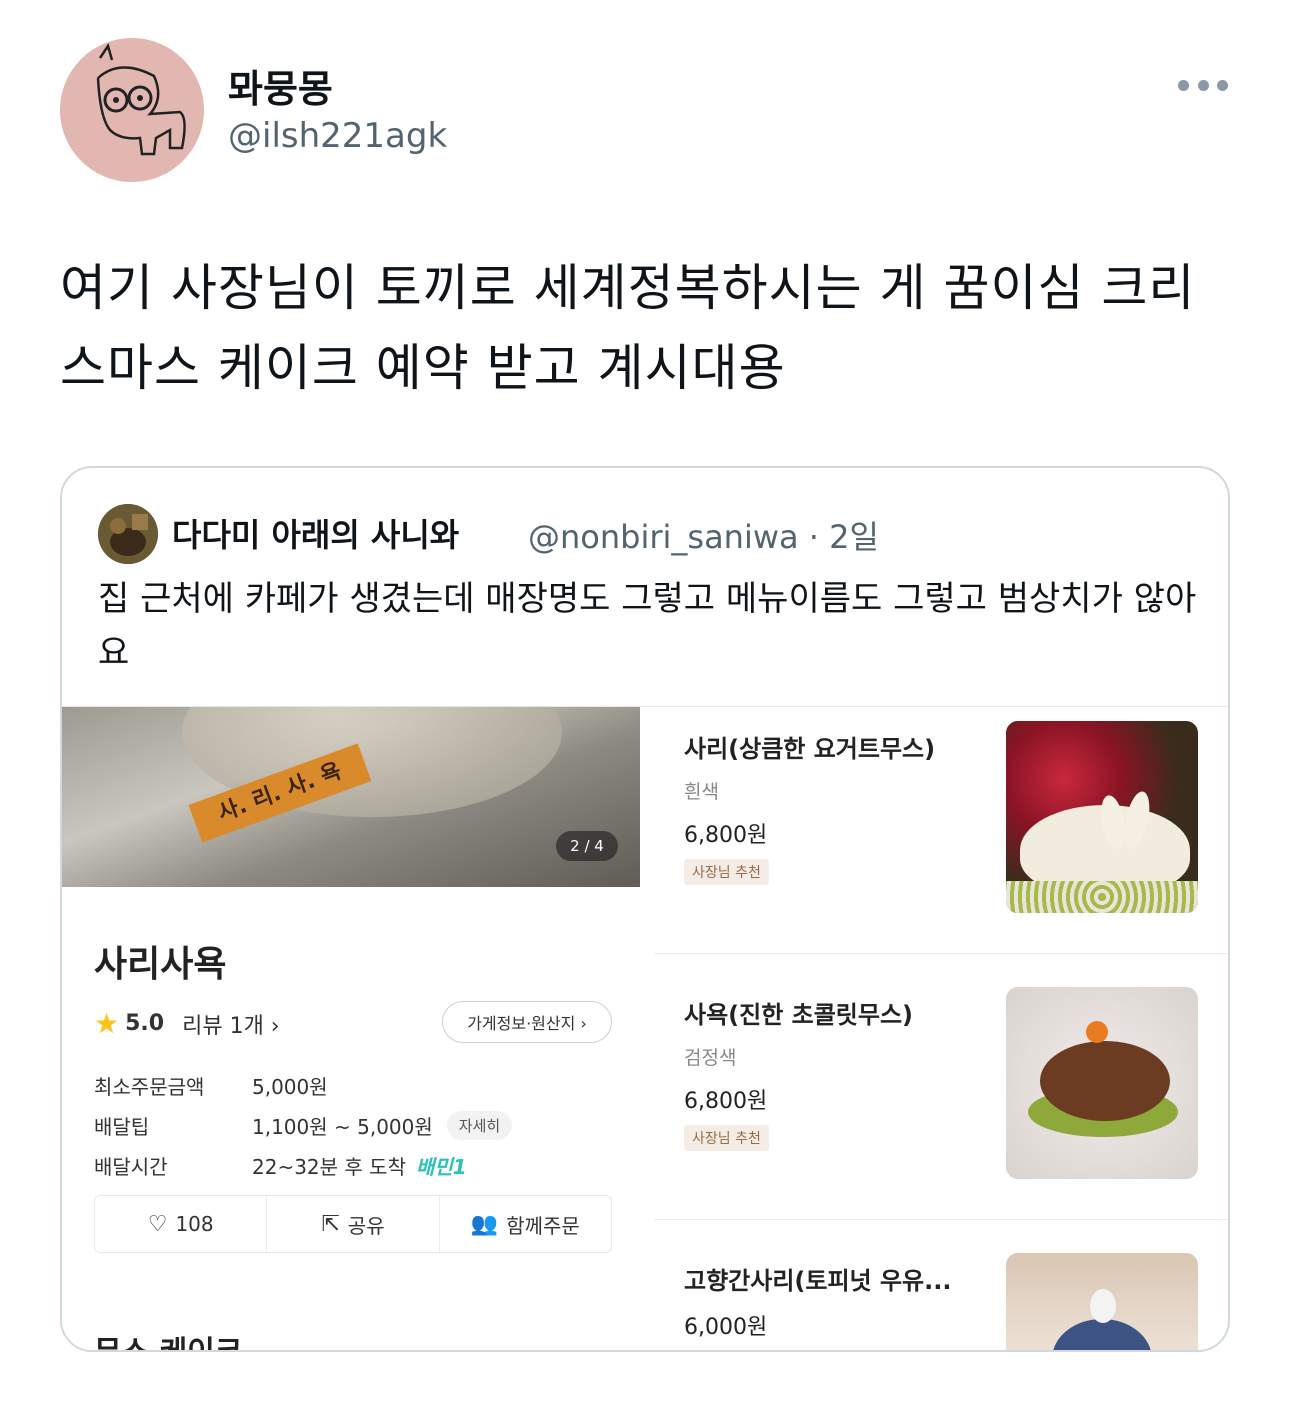 This screenshot has width=1290, height=1410. Describe the element at coordinates (941, 1096) in the screenshot. I see `menu-item: 사욕(진한 초콜릿무스) 검정색 6,800원 사장님 추천` at that location.